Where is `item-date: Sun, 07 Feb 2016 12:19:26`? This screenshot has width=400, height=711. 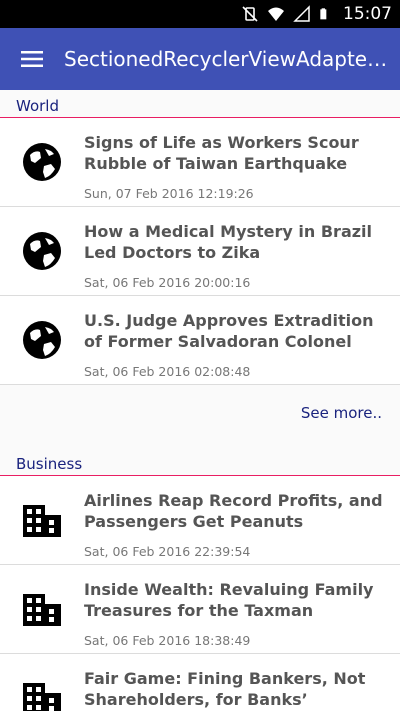 item-date: Sun, 07 Feb 2016 12:19:26 is located at coordinates (169, 193).